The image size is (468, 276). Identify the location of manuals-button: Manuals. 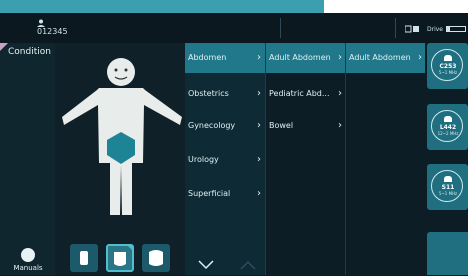
(28, 261).